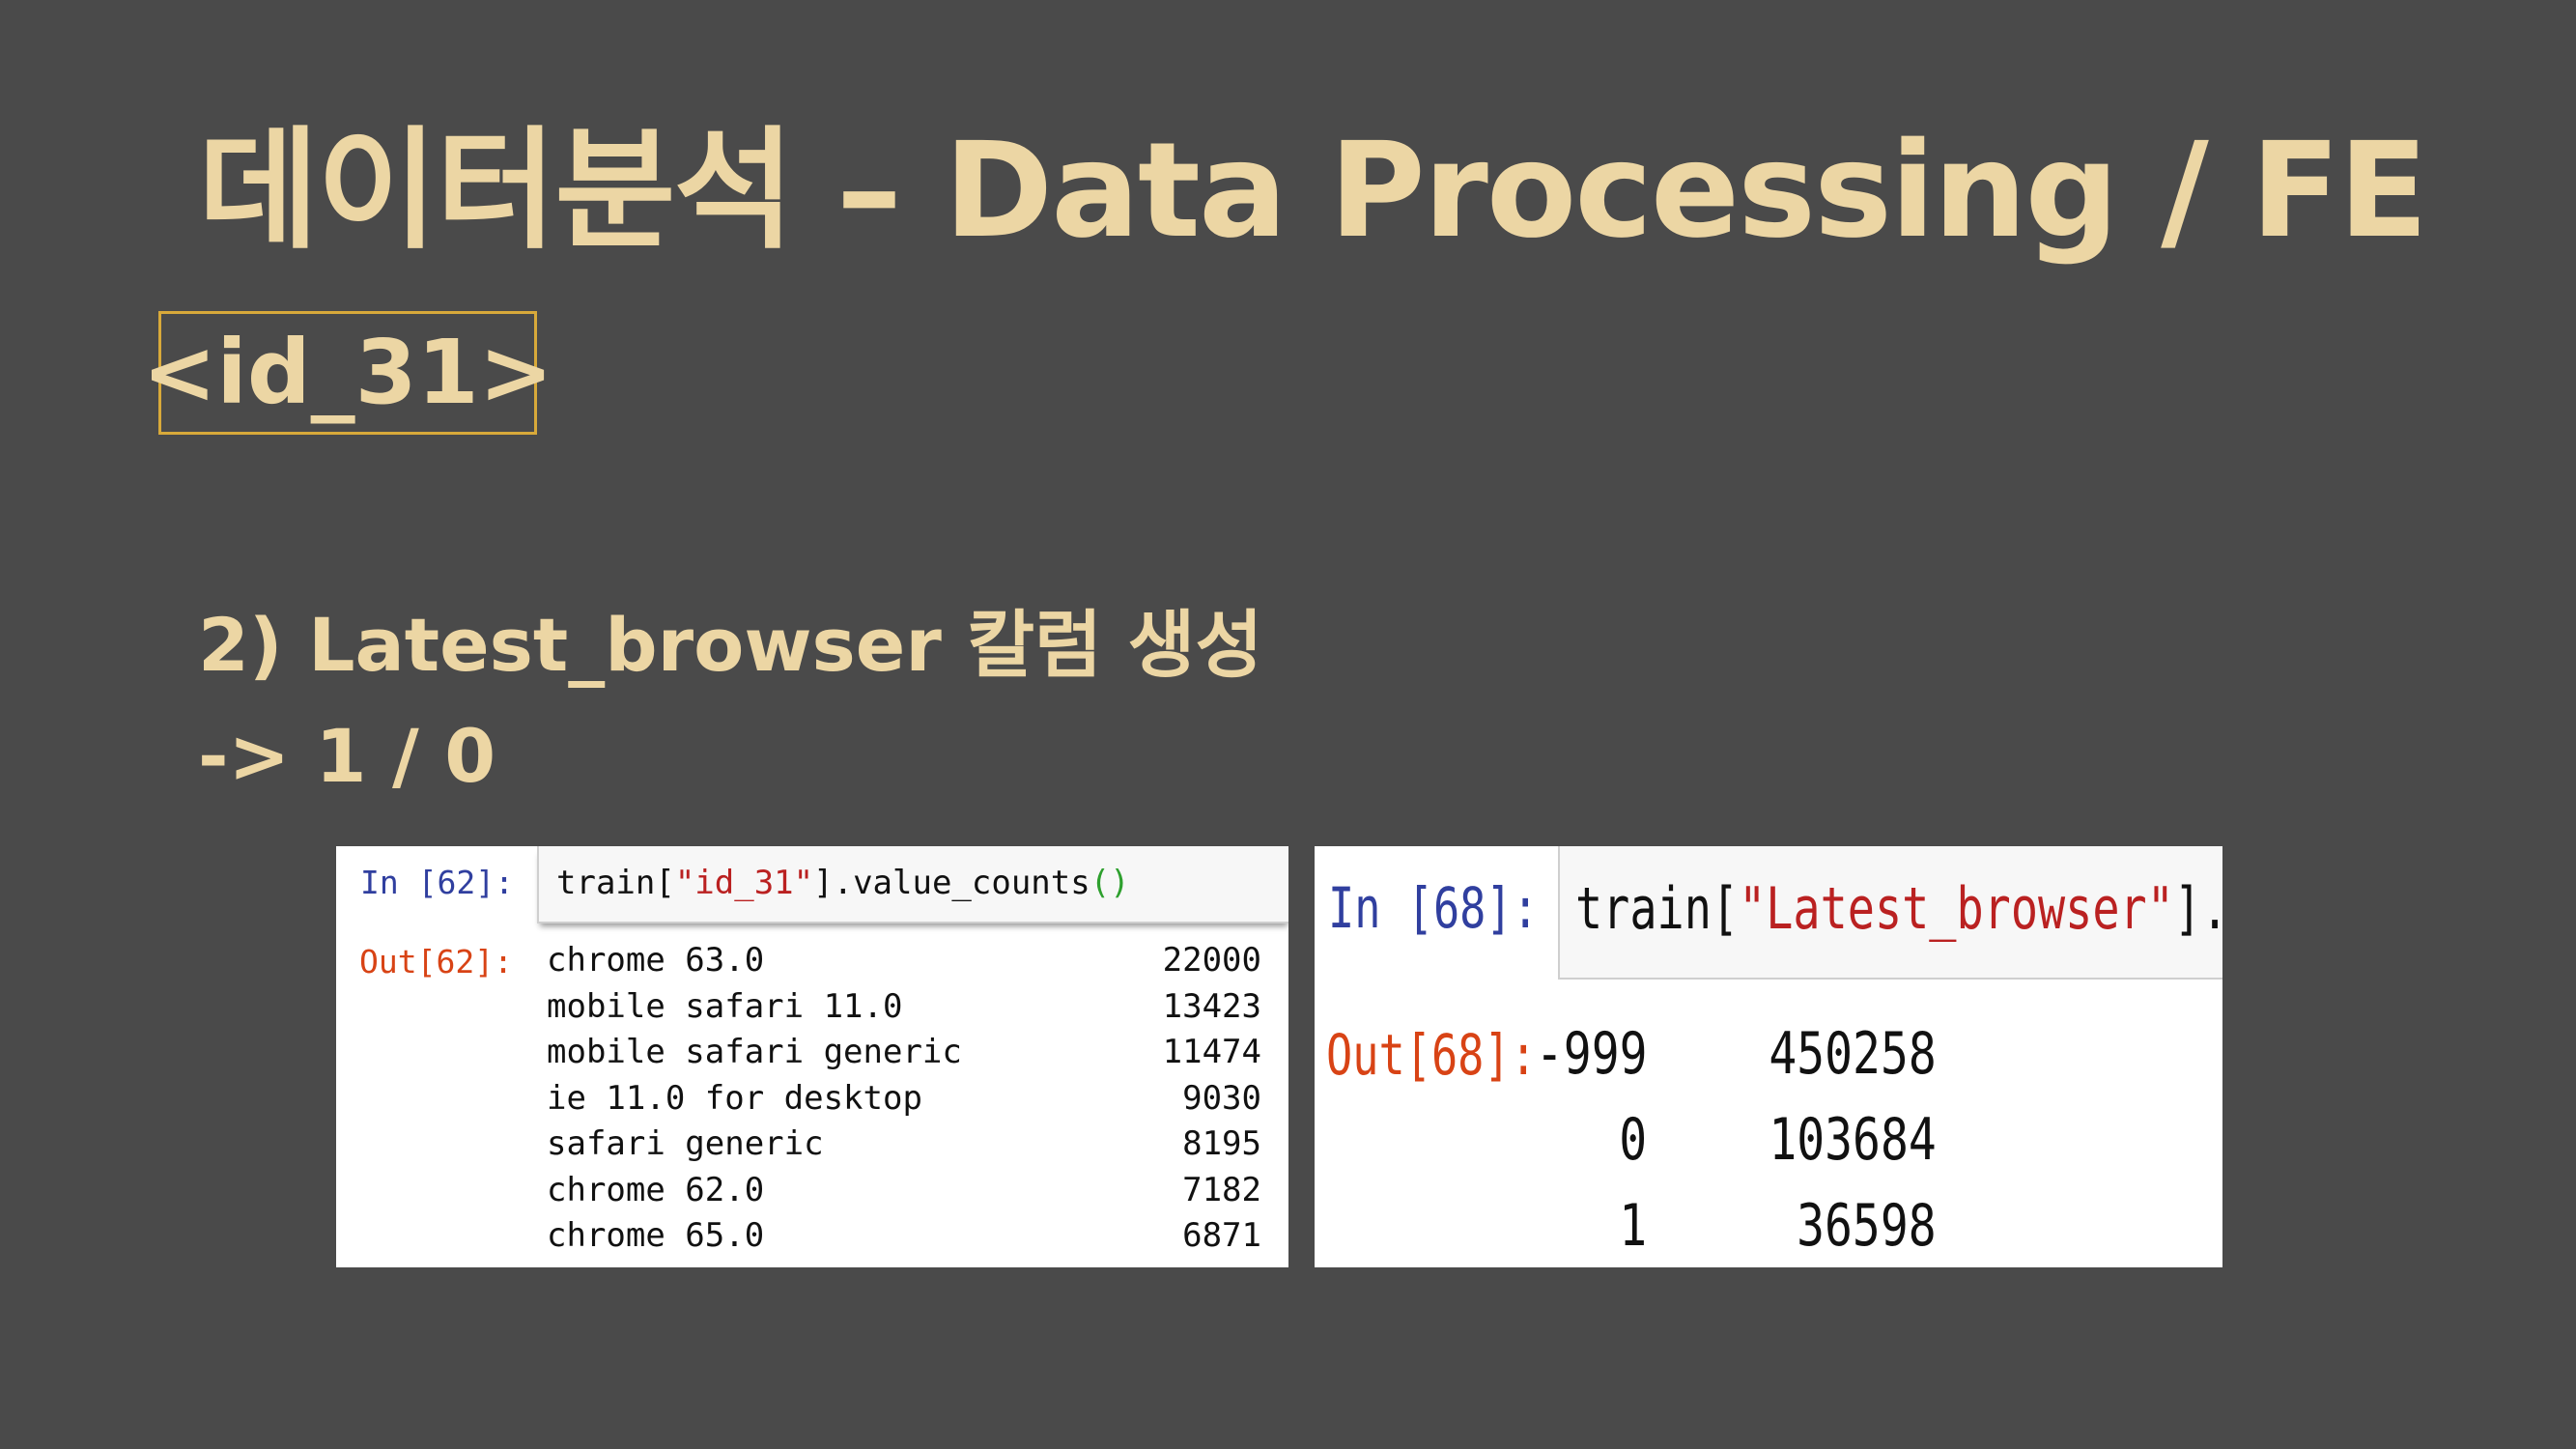 The width and height of the screenshot is (2576, 1449). Describe the element at coordinates (1736, 1063) in the screenshot. I see `output-row: -999 450258` at that location.